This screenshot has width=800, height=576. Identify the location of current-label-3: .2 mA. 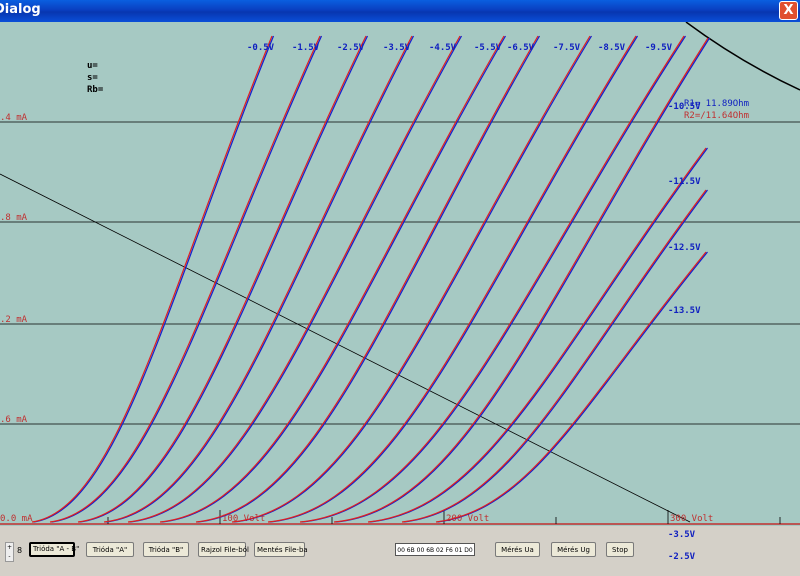
(14, 320).